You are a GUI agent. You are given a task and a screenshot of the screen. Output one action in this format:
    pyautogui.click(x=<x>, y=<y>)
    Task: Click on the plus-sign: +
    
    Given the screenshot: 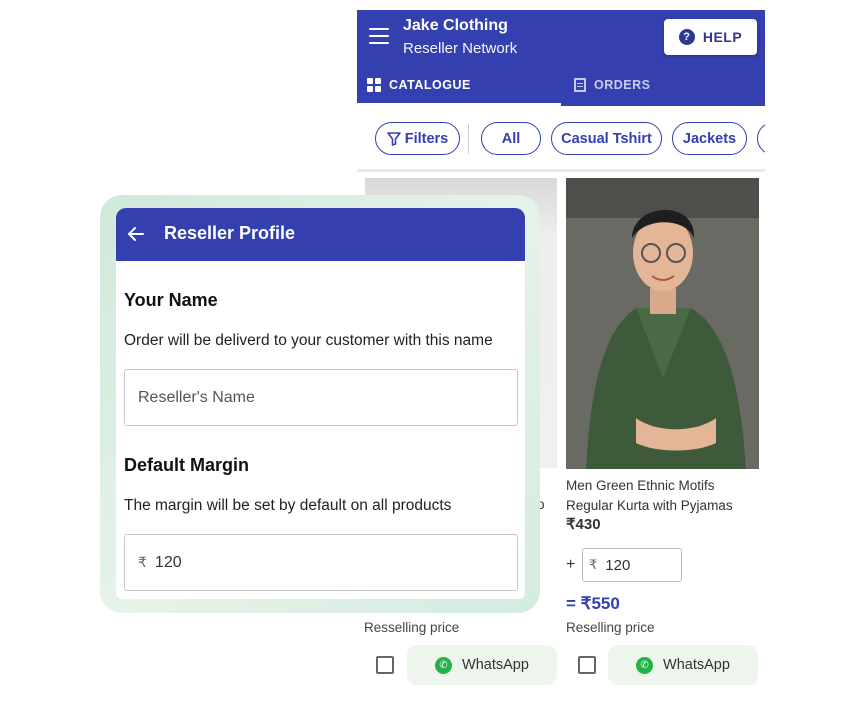 What is the action you would take?
    pyautogui.click(x=571, y=564)
    